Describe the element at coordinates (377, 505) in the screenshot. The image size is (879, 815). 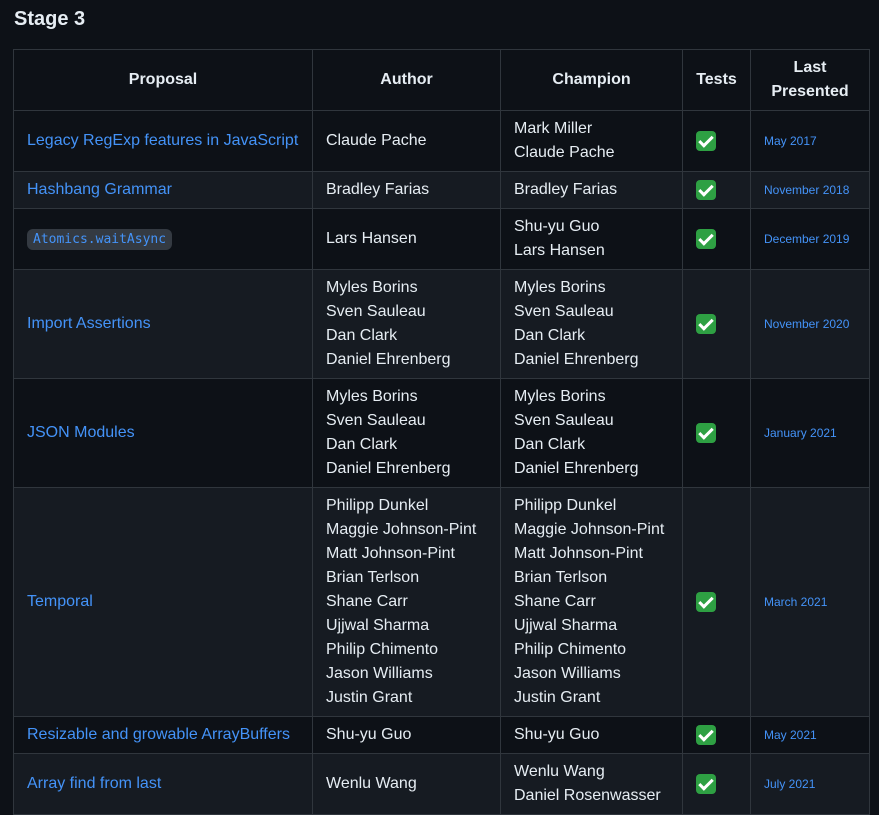
I see `author-name: Philipp Dunkel` at that location.